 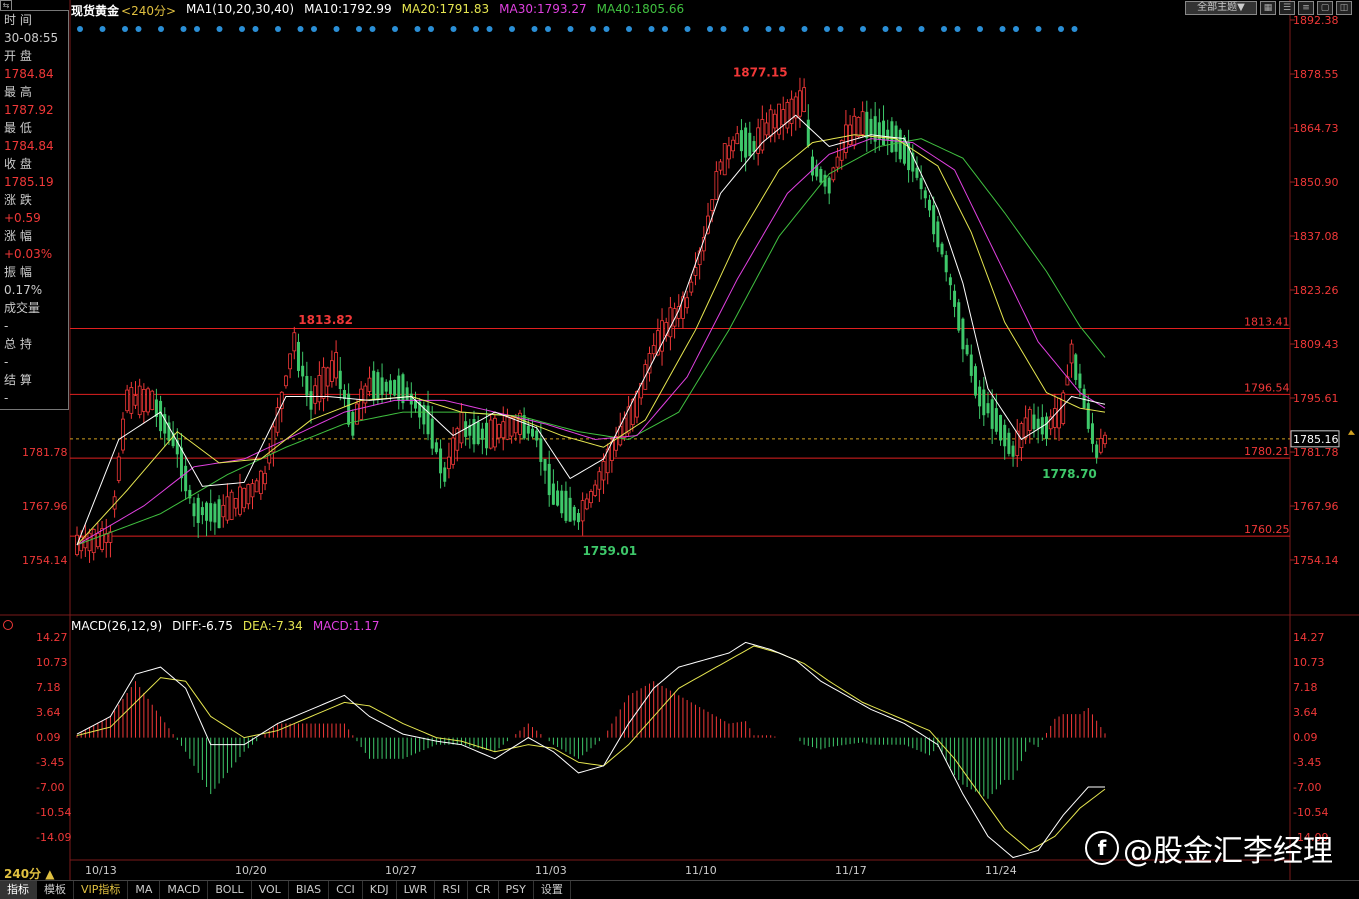 What do you see at coordinates (380, 890) in the screenshot?
I see `tab-9: KDJ` at bounding box center [380, 890].